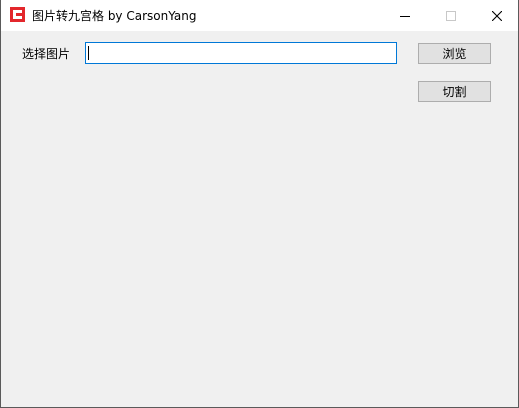 This screenshot has width=519, height=408. I want to click on app-logo-icon, so click(17, 14).